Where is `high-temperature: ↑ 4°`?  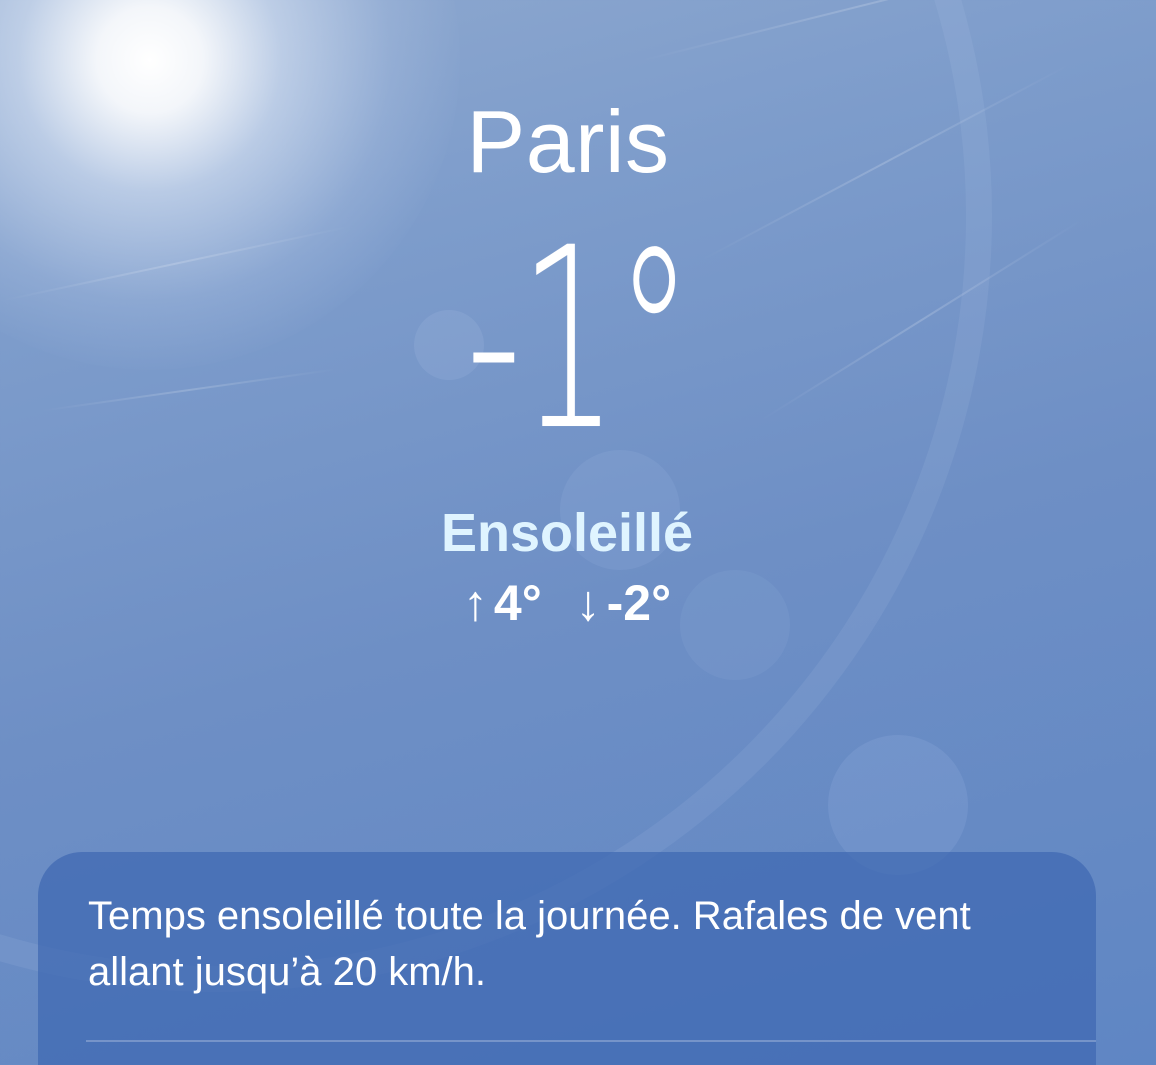 high-temperature: ↑ 4° is located at coordinates (502, 603).